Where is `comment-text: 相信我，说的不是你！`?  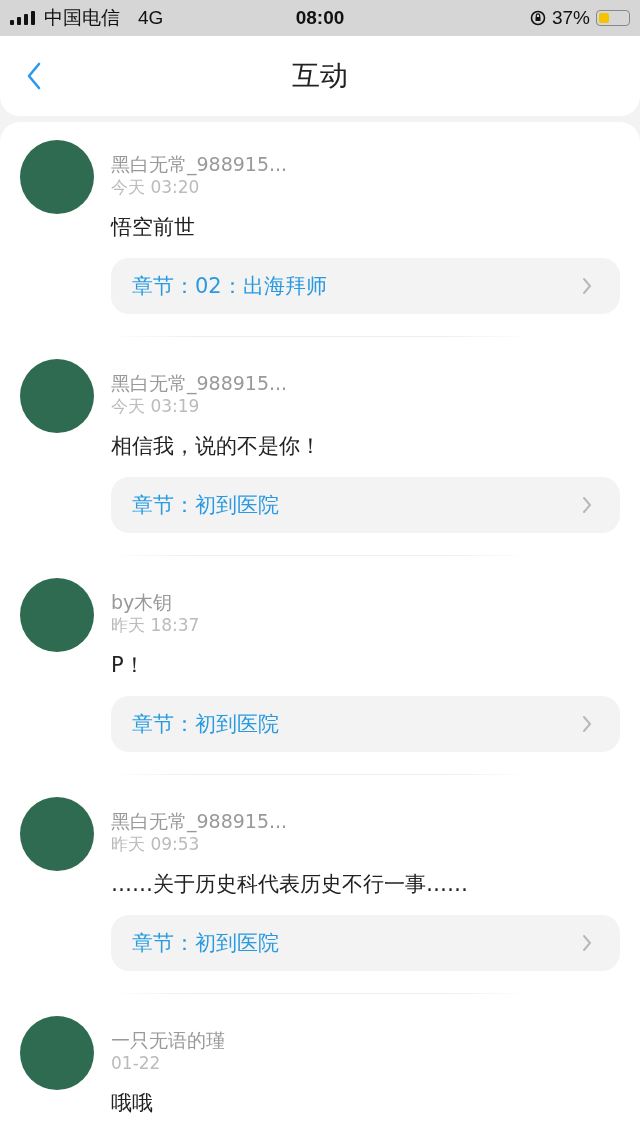 comment-text: 相信我，说的不是你！ is located at coordinates (216, 446).